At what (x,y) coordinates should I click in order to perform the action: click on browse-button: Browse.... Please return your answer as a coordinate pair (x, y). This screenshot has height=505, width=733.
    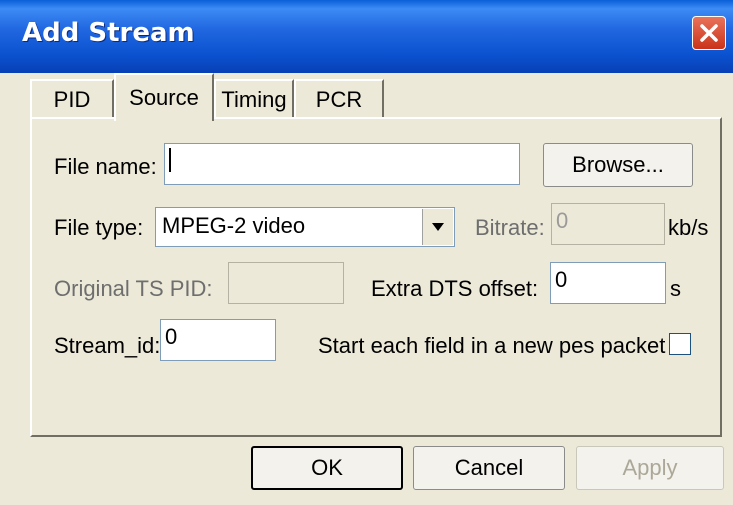
    Looking at the image, I should click on (618, 165).